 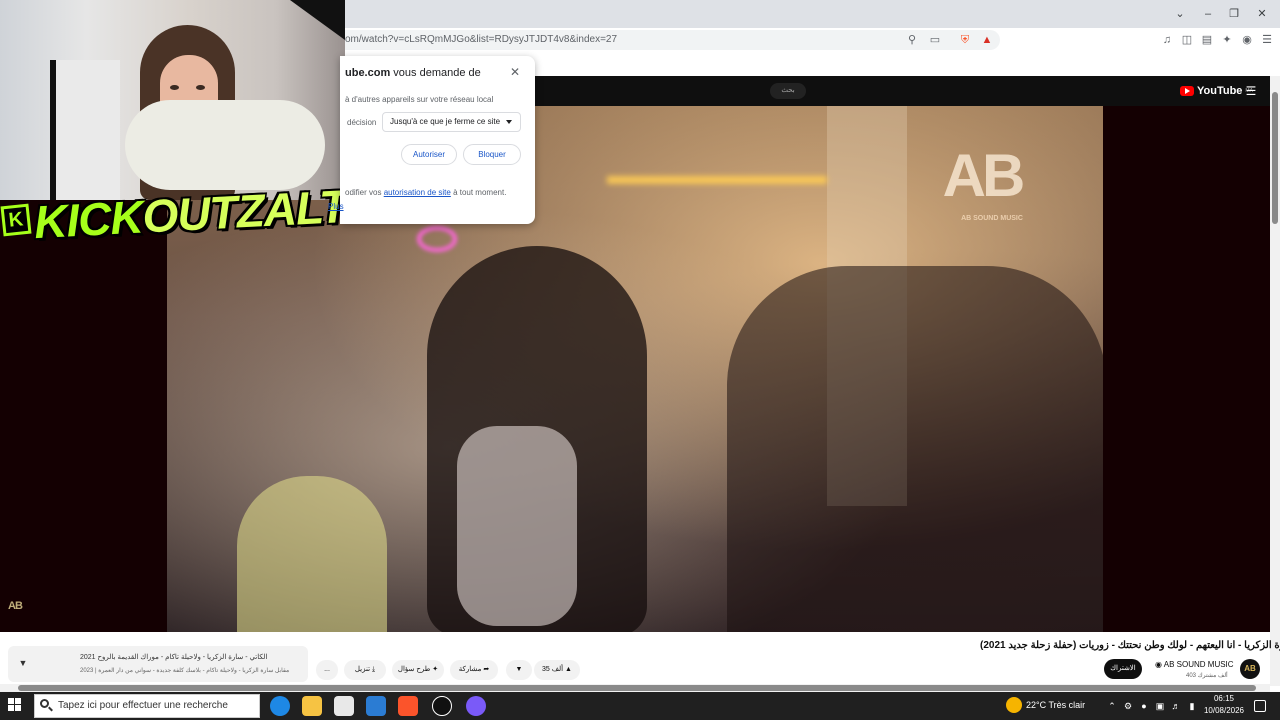 I want to click on dislike-button: ▼, so click(x=519, y=670).